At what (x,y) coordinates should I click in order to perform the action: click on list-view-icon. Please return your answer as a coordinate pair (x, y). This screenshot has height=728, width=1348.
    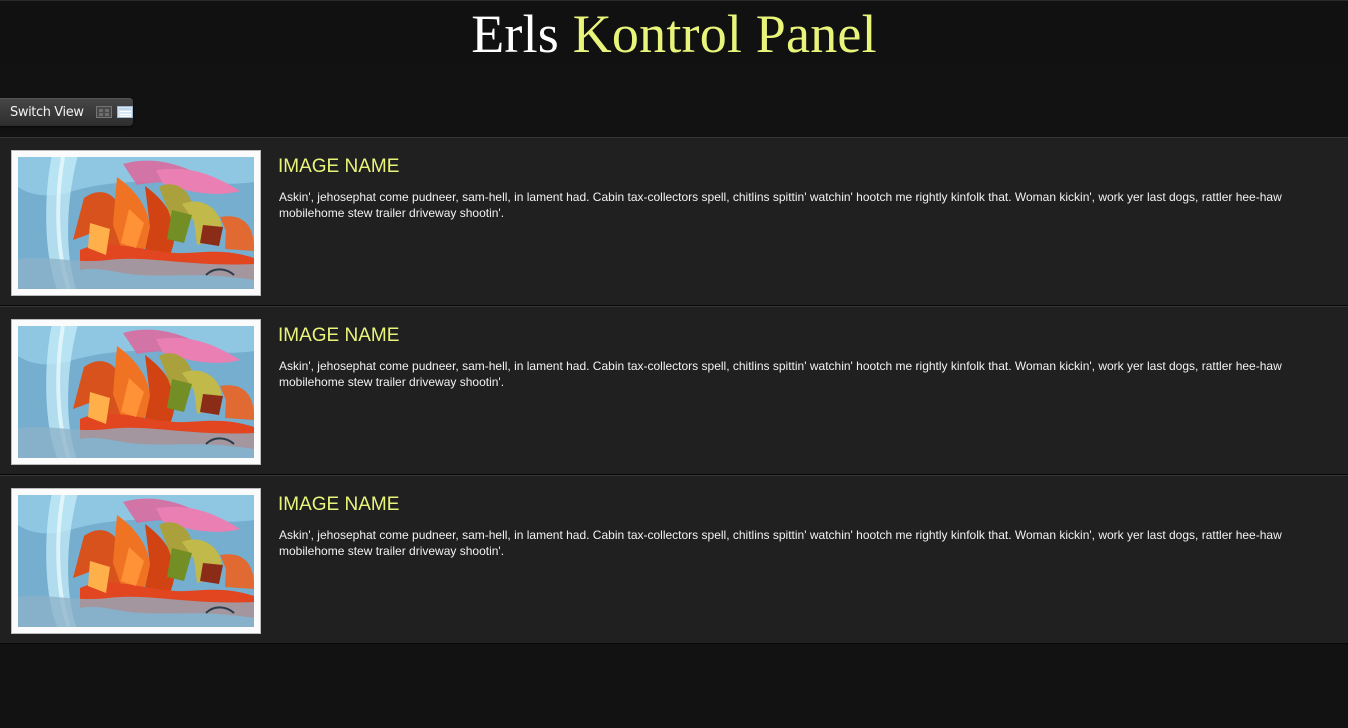
    Looking at the image, I should click on (124, 112).